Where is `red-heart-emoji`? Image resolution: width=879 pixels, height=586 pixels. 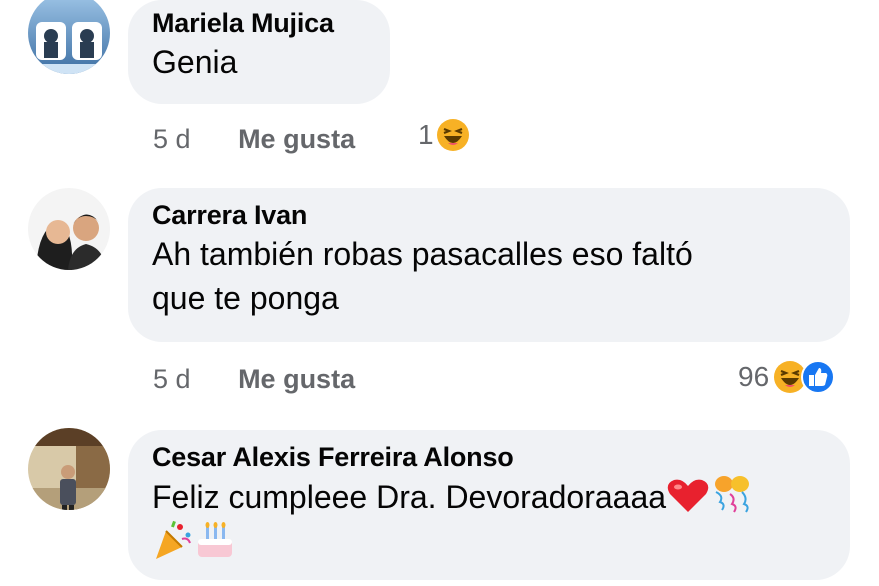
red-heart-emoji is located at coordinates (688, 495).